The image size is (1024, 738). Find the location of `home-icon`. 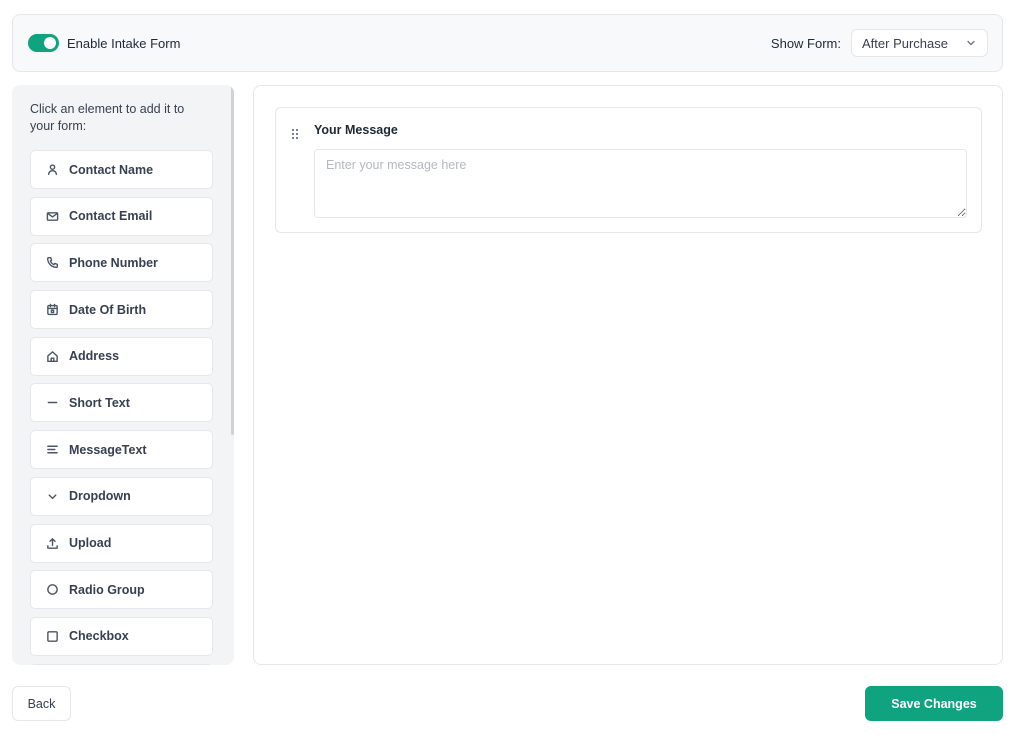

home-icon is located at coordinates (52, 356).